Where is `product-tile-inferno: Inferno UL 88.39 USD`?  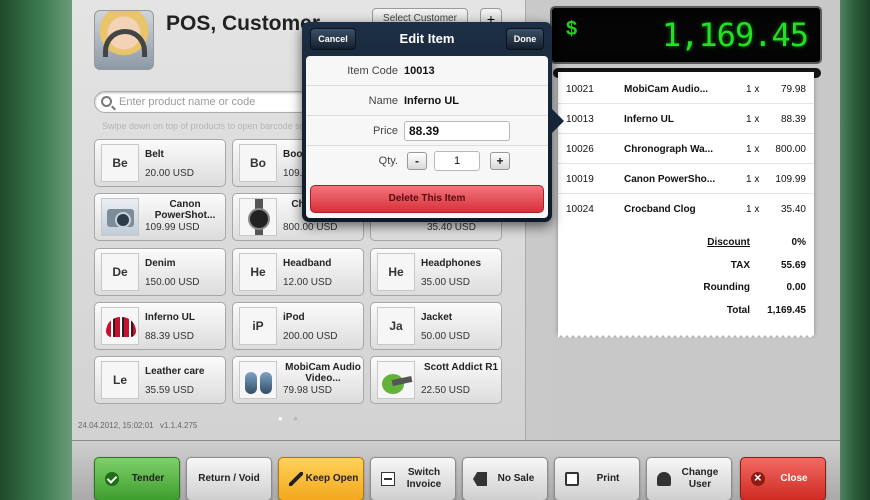
product-tile-inferno: Inferno UL 88.39 USD is located at coordinates (160, 326).